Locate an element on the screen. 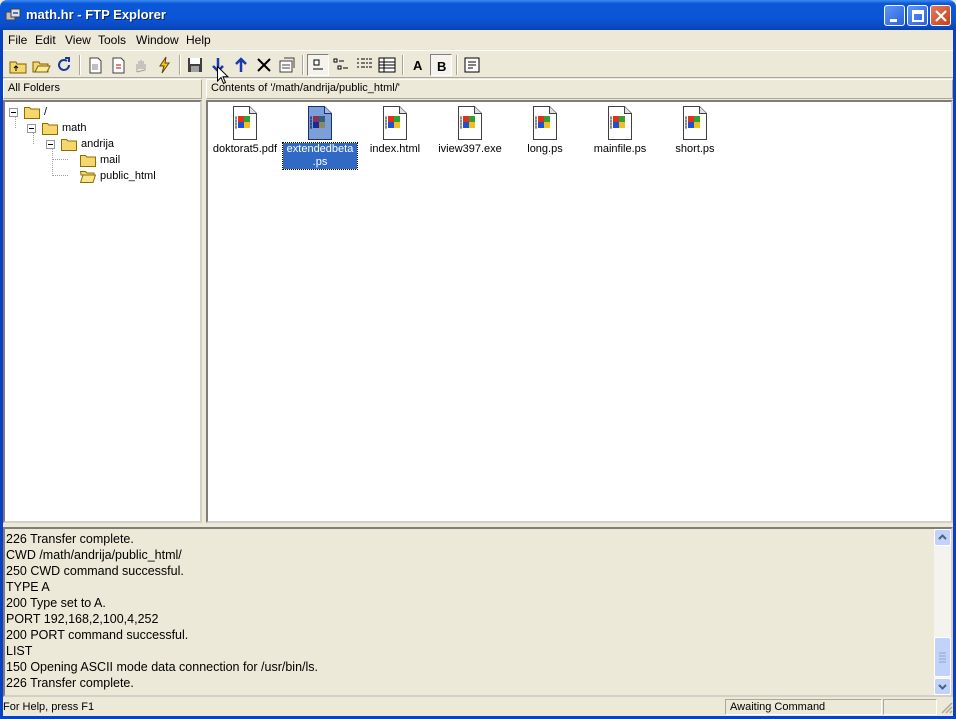 The height and width of the screenshot is (719, 956). menu-tools: Tools is located at coordinates (112, 40).